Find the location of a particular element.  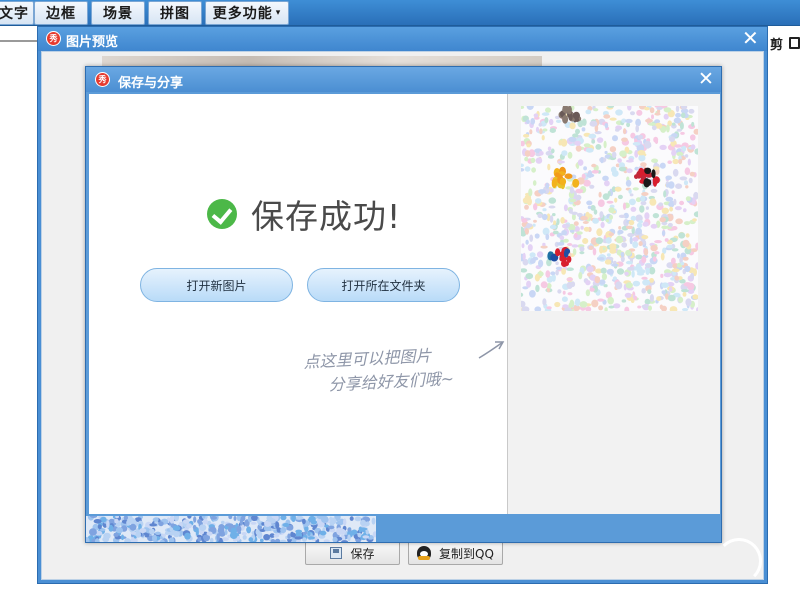

save-success-text: 保存成功! is located at coordinates (326, 216).